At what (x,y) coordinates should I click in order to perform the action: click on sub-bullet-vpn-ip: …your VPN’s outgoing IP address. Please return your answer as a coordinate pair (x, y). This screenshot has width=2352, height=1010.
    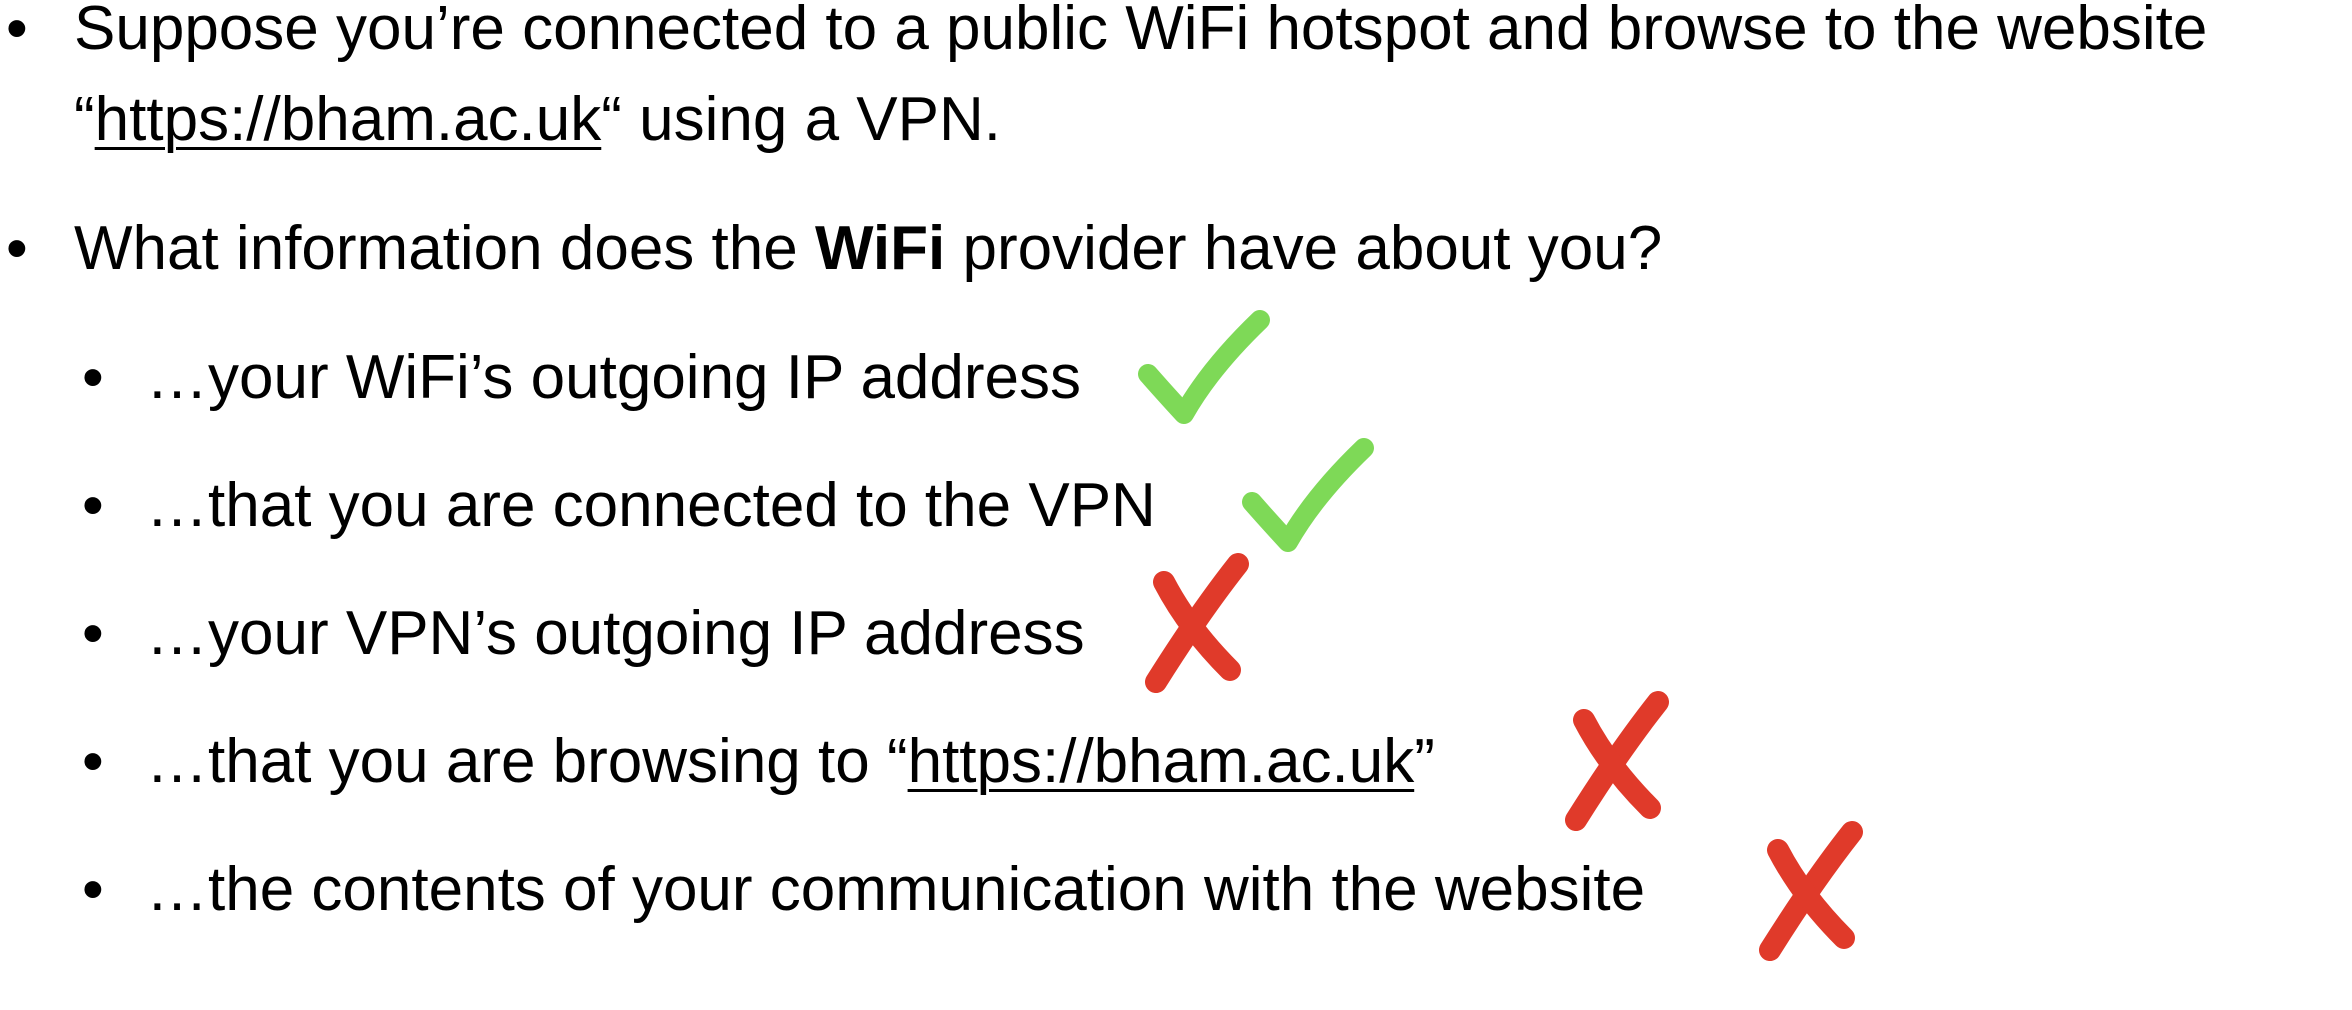
    Looking at the image, I should click on (615, 634).